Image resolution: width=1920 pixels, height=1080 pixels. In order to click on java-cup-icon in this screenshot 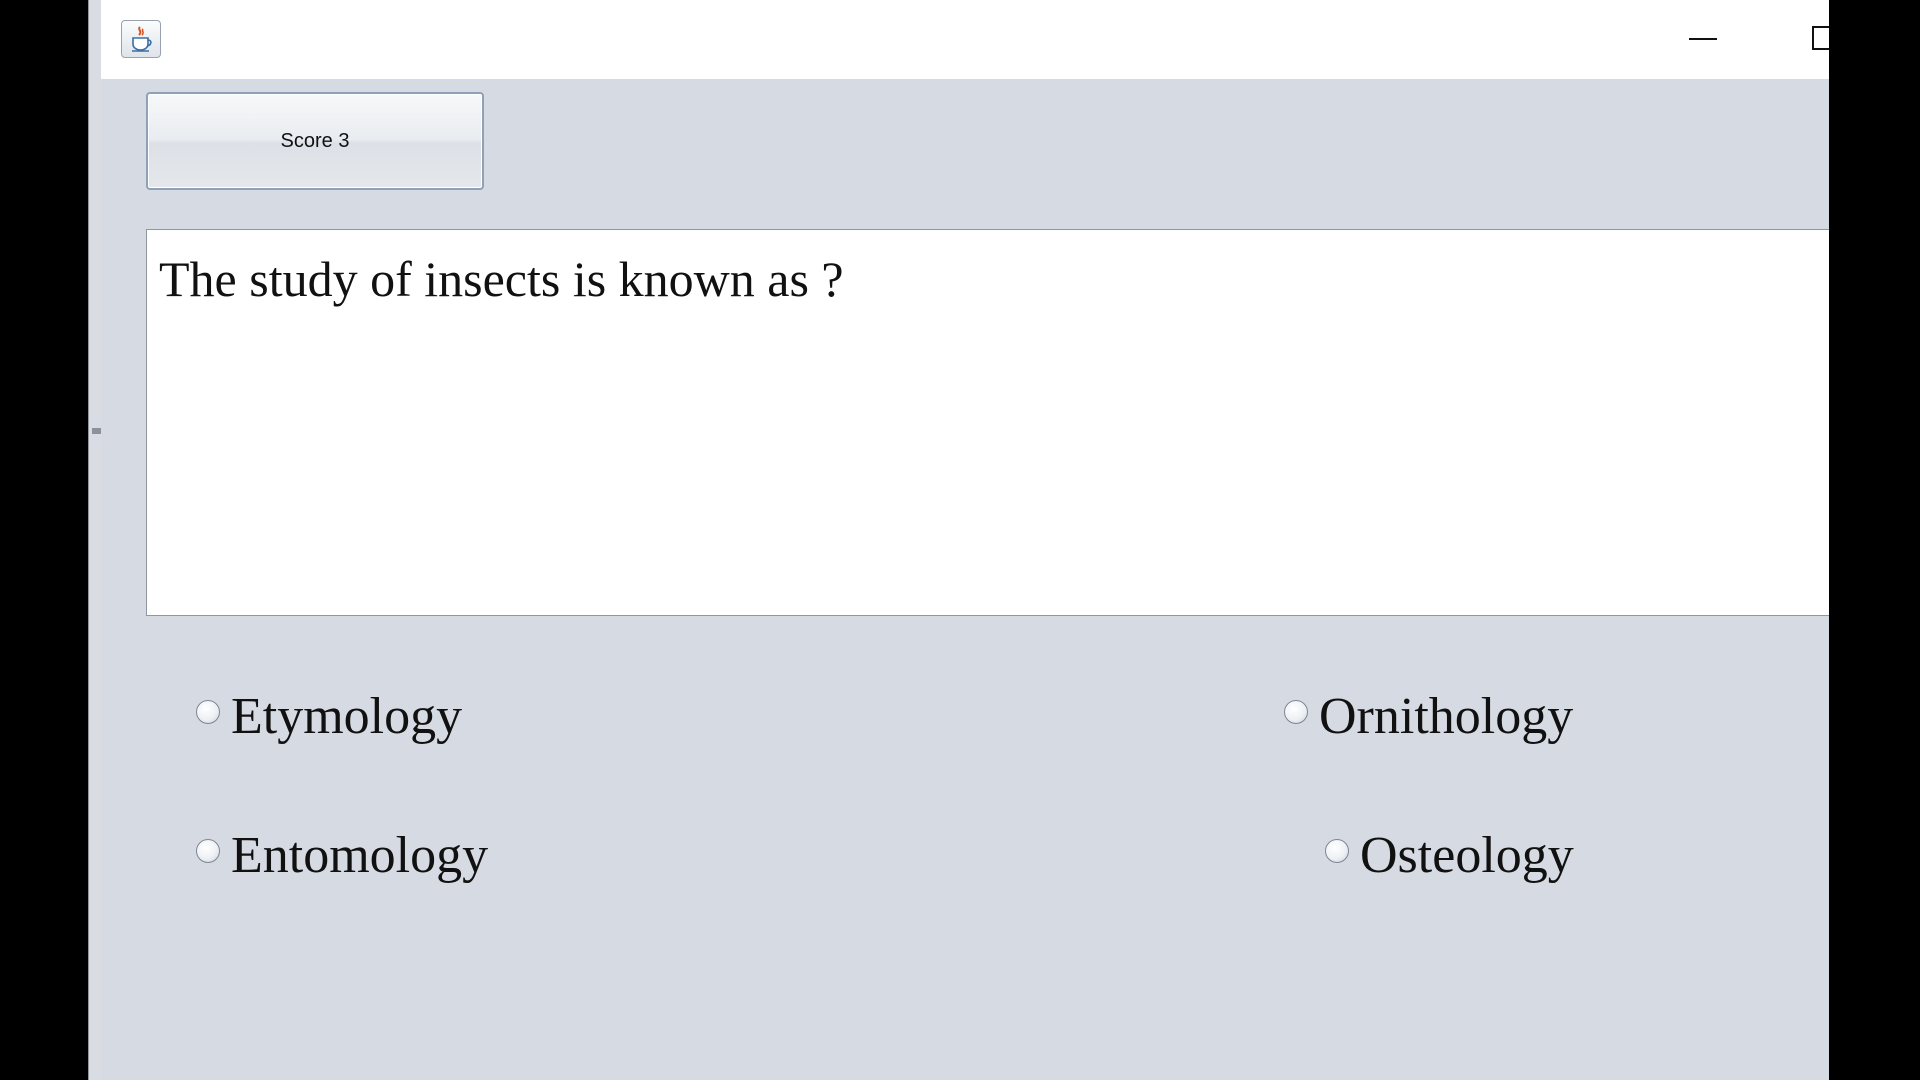, I will do `click(141, 39)`.